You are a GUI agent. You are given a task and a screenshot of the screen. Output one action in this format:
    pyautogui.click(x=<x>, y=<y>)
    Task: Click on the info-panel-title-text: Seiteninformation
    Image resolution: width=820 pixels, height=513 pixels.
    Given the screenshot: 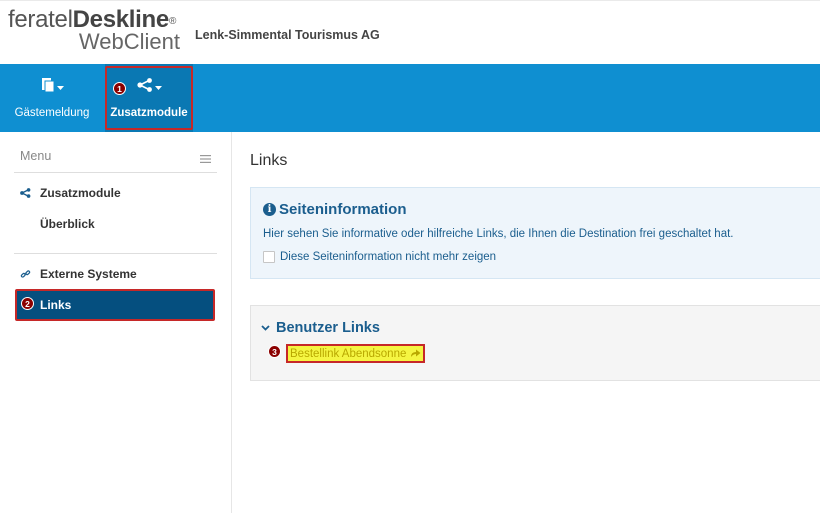 What is the action you would take?
    pyautogui.click(x=343, y=209)
    